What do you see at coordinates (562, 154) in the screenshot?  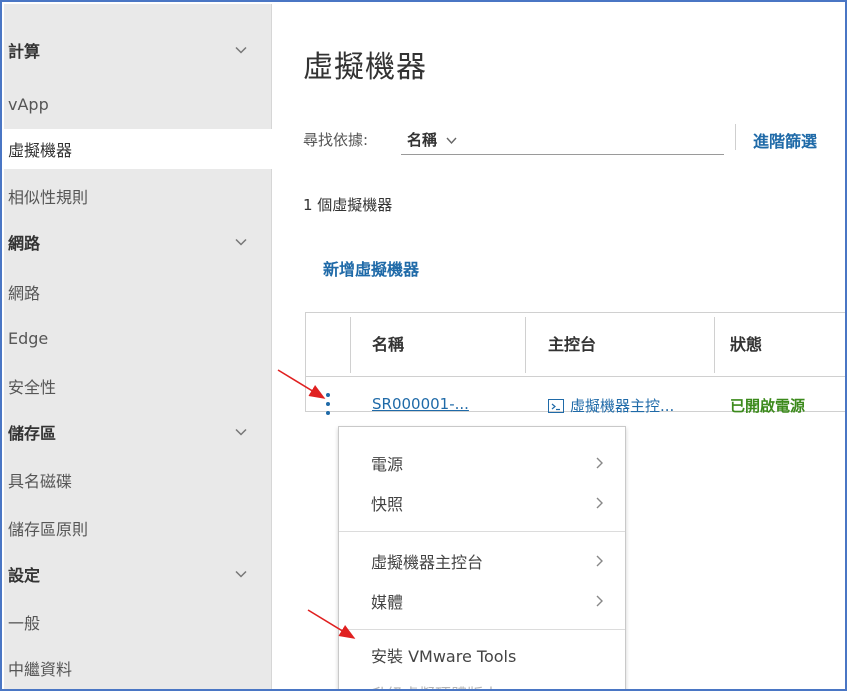 I see `search-input-underline` at bounding box center [562, 154].